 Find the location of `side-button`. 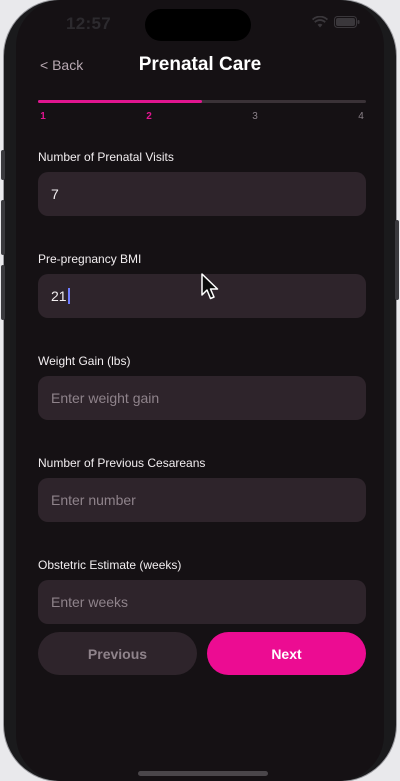

side-button is located at coordinates (3, 165).